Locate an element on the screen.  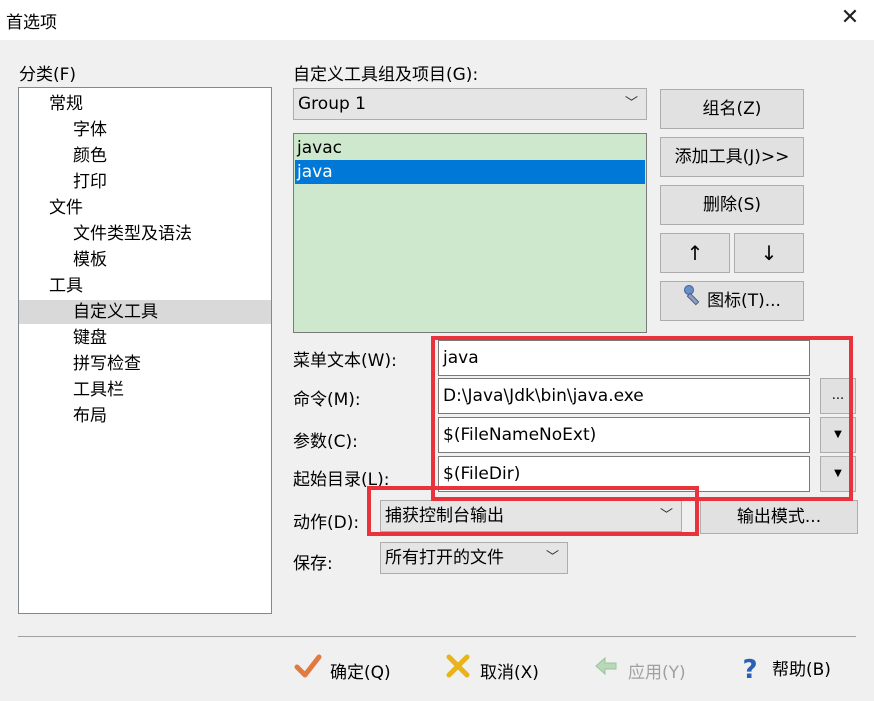
apply-label: 应用(Y) is located at coordinates (657, 672).